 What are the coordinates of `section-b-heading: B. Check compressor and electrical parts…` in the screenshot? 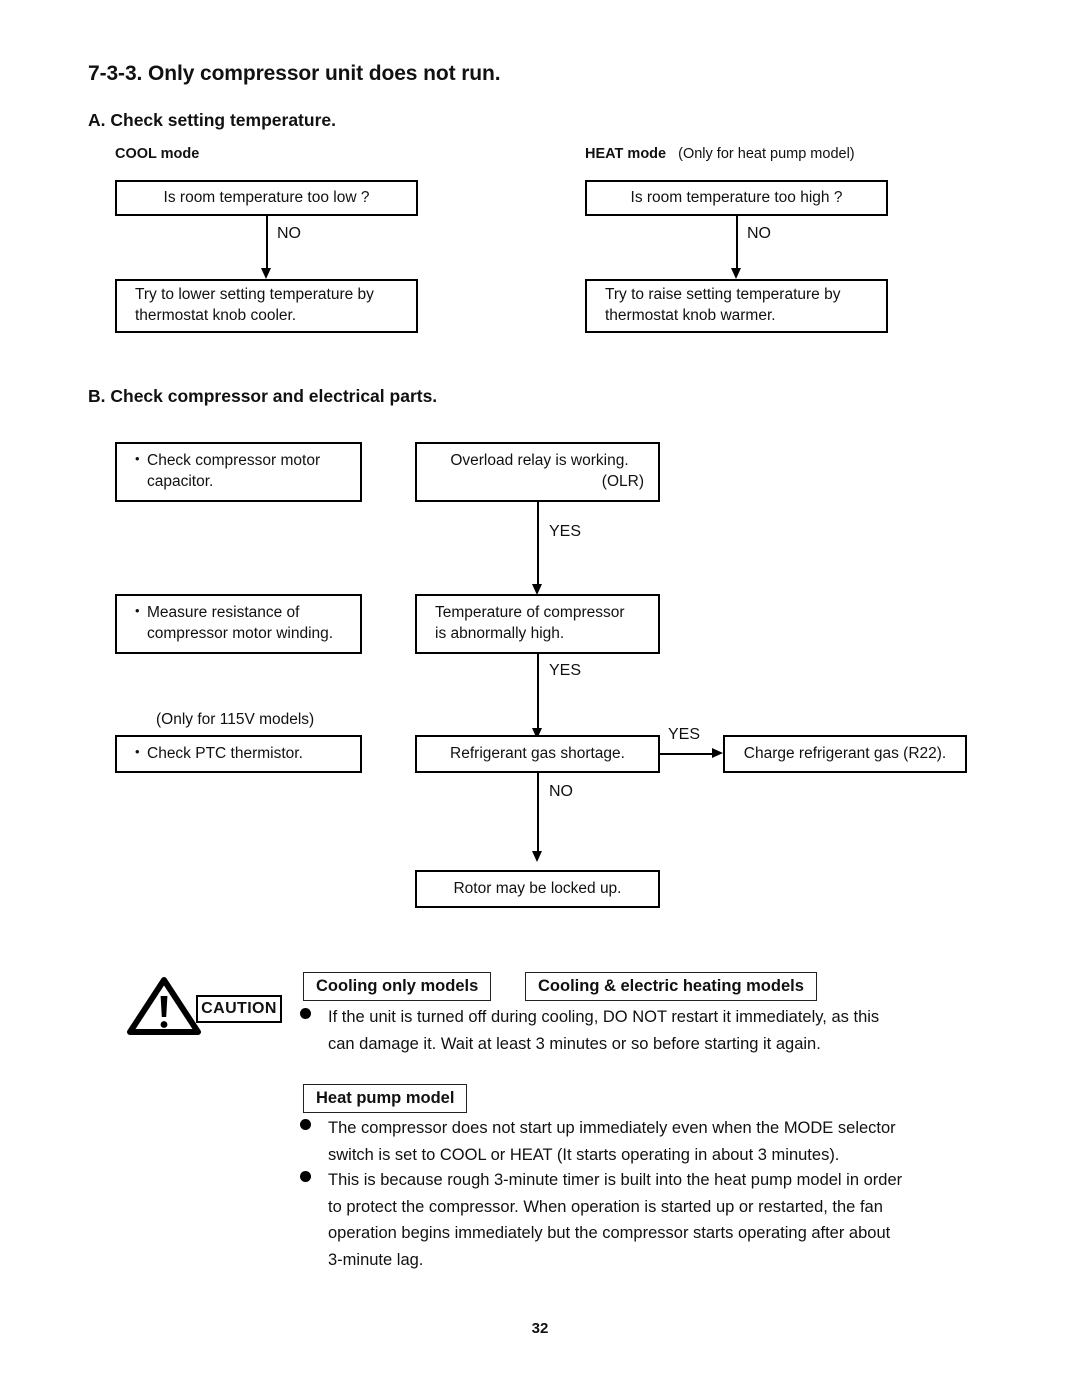 It's located at (263, 396).